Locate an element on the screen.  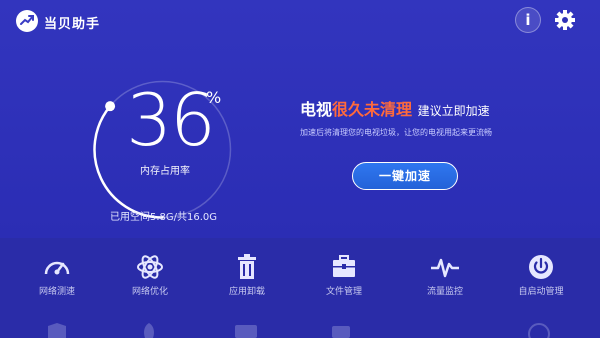
scan-icon is located at coordinates (341, 332).